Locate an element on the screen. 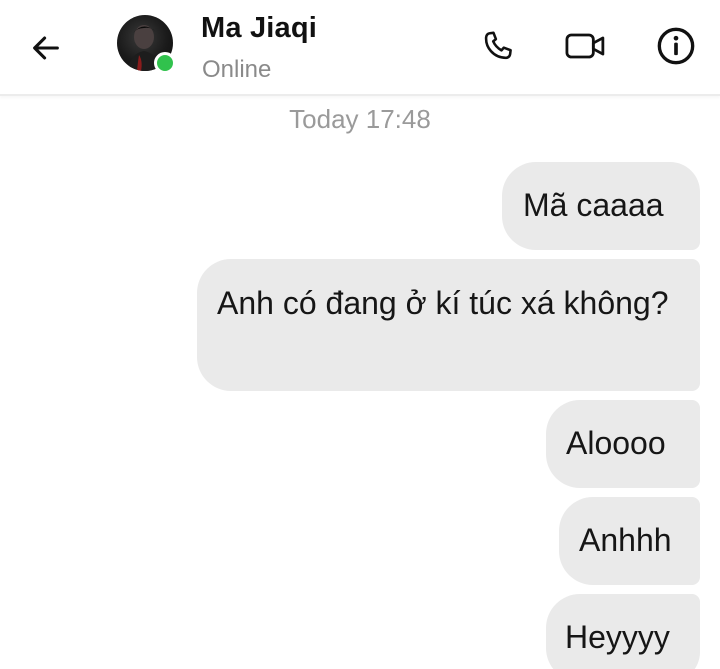 This screenshot has height=669, width=720. phone-icon is located at coordinates (498, 45).